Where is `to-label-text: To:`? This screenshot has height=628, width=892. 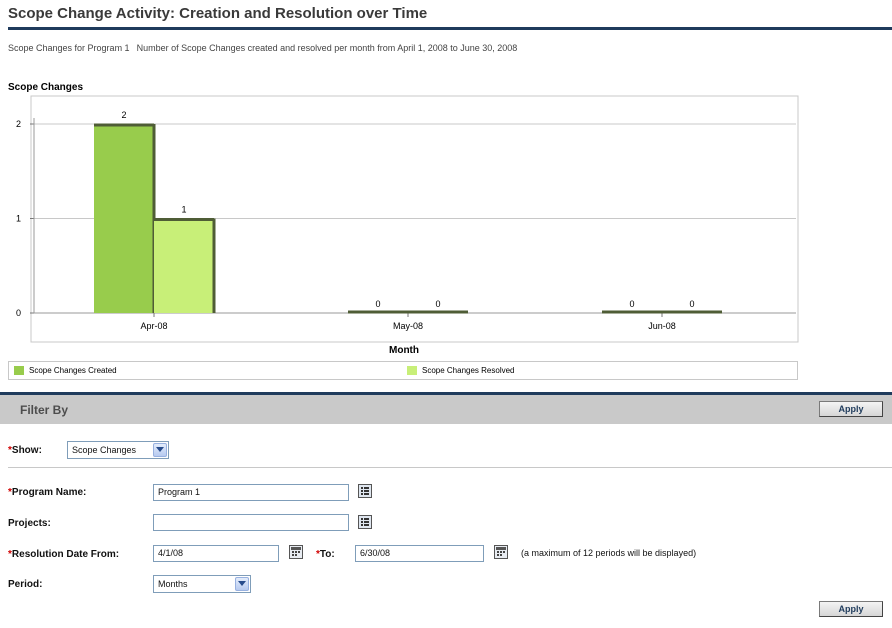
to-label-text: To: is located at coordinates (327, 554).